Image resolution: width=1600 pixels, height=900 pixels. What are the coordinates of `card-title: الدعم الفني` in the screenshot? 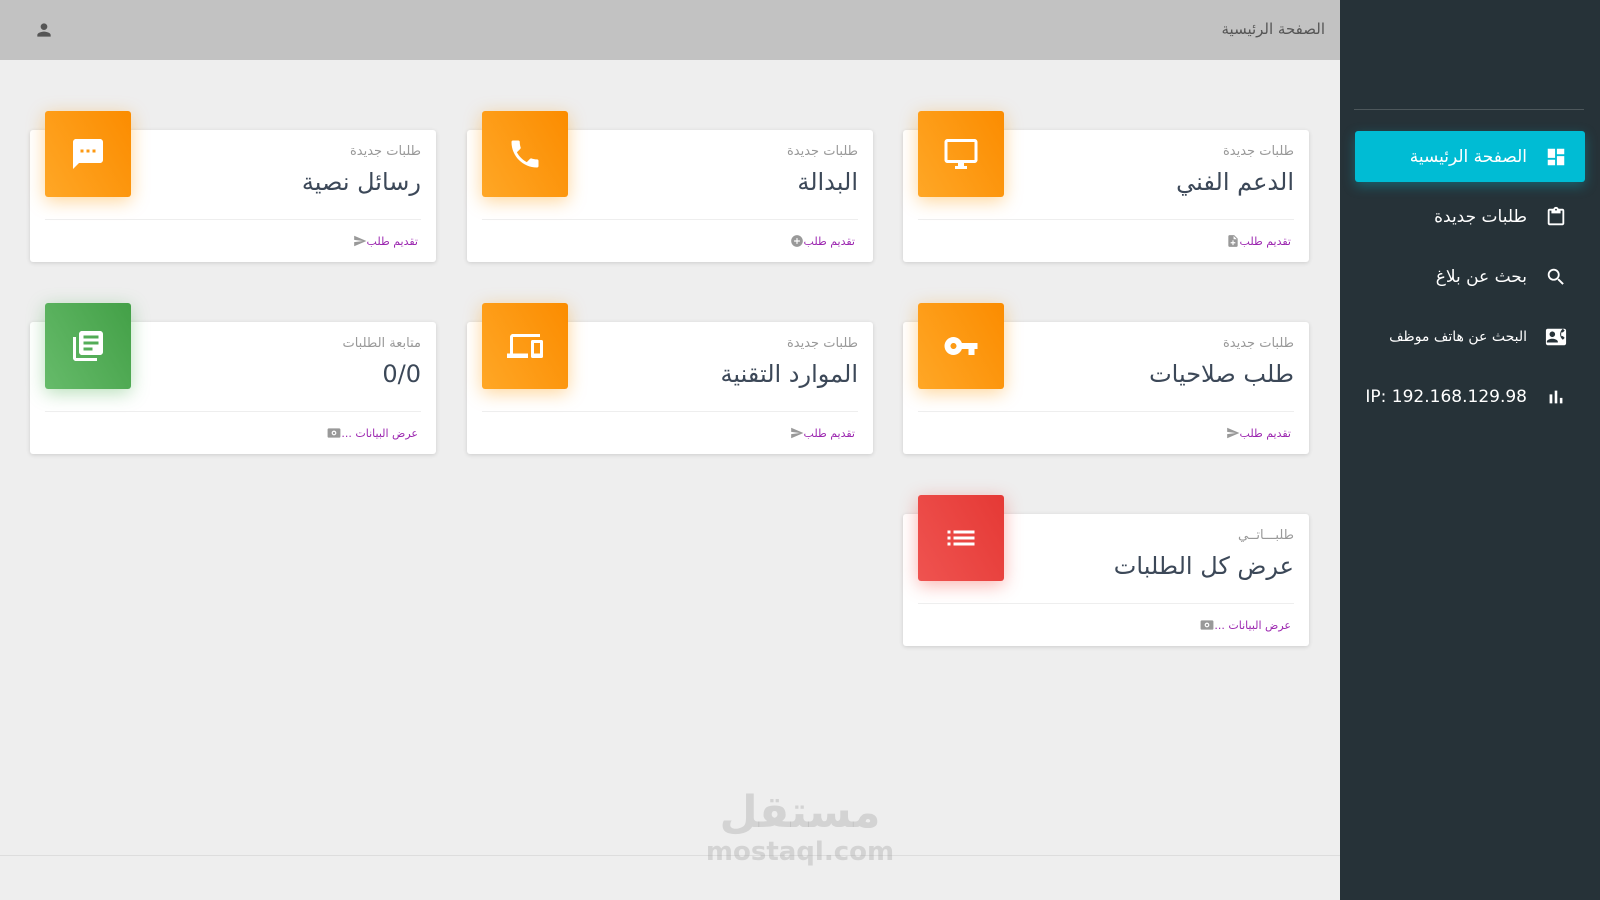 It's located at (1235, 182).